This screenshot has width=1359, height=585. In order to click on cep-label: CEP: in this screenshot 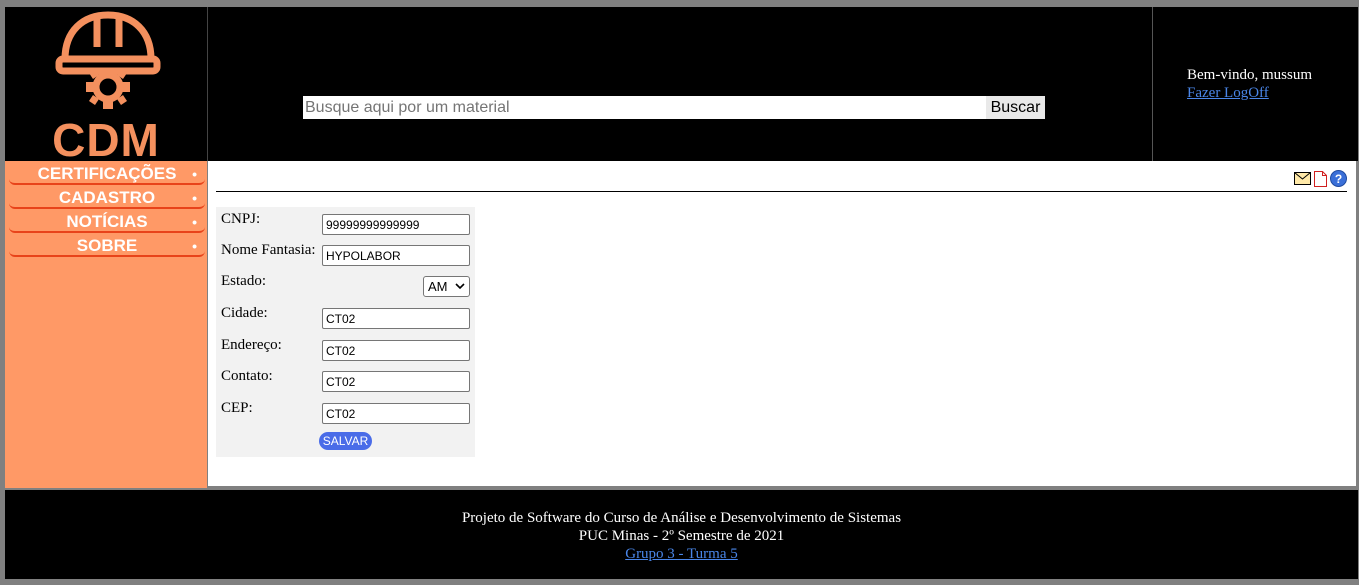, I will do `click(237, 408)`.